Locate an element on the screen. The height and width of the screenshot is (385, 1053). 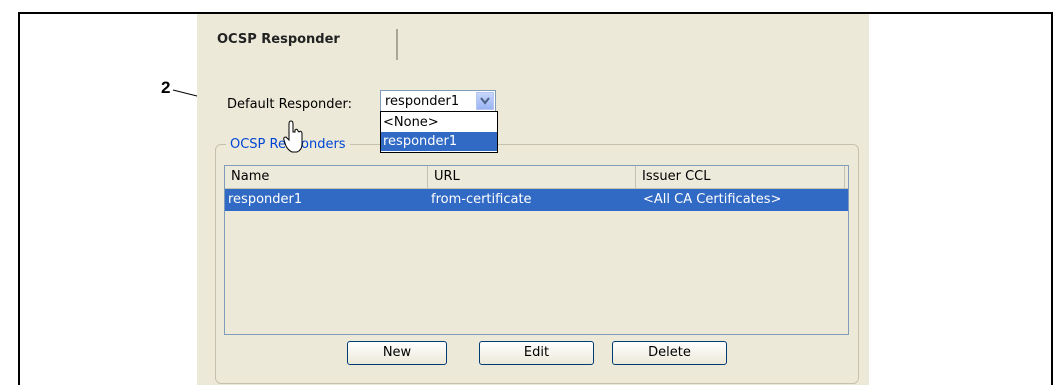
column-header-name: Name is located at coordinates (326, 177).